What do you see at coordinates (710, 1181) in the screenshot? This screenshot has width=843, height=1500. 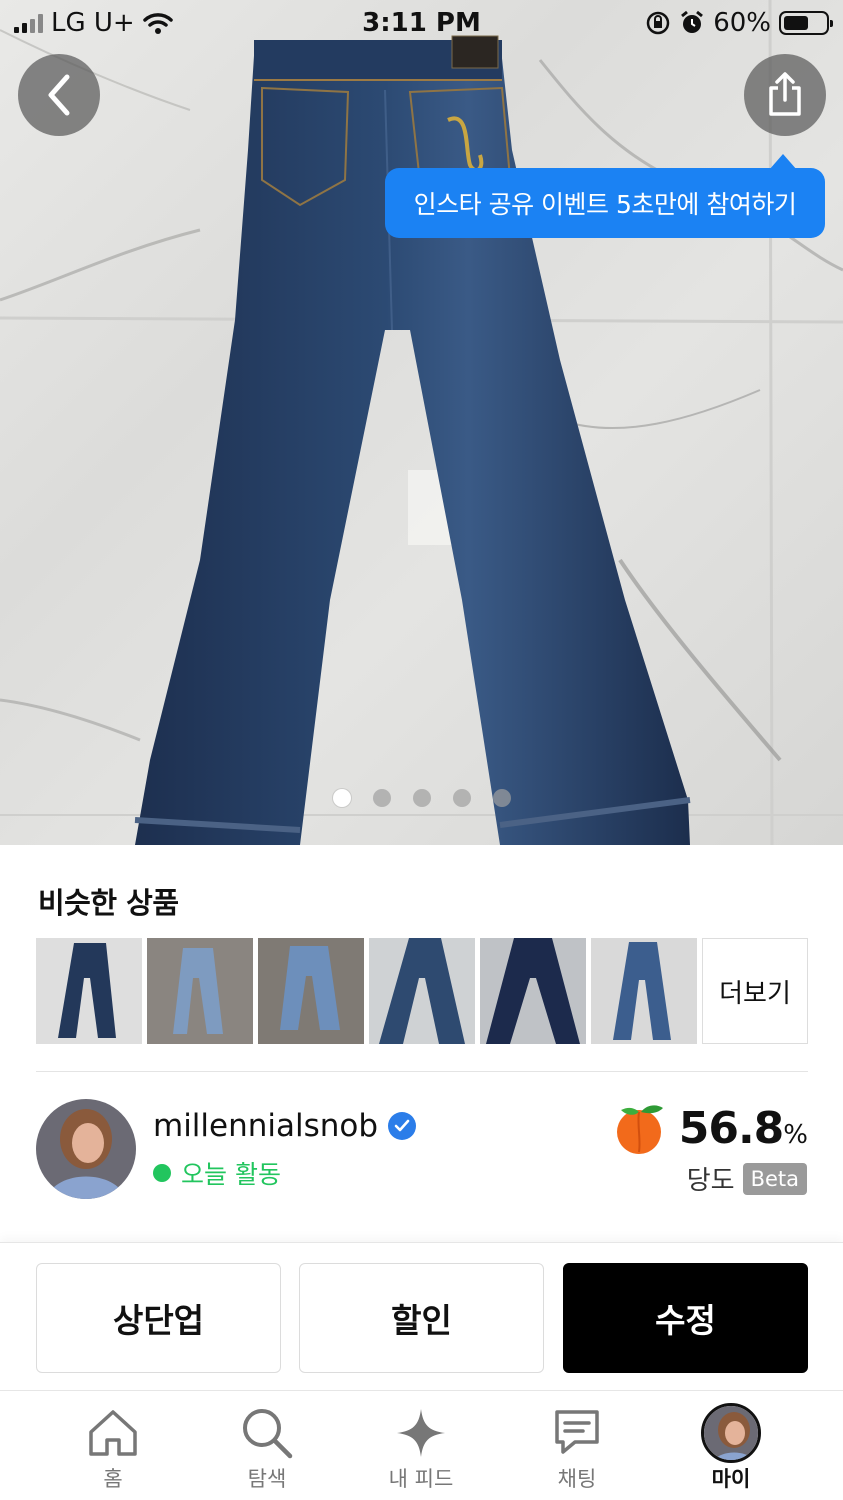 I see `sweetness-label: 당도` at bounding box center [710, 1181].